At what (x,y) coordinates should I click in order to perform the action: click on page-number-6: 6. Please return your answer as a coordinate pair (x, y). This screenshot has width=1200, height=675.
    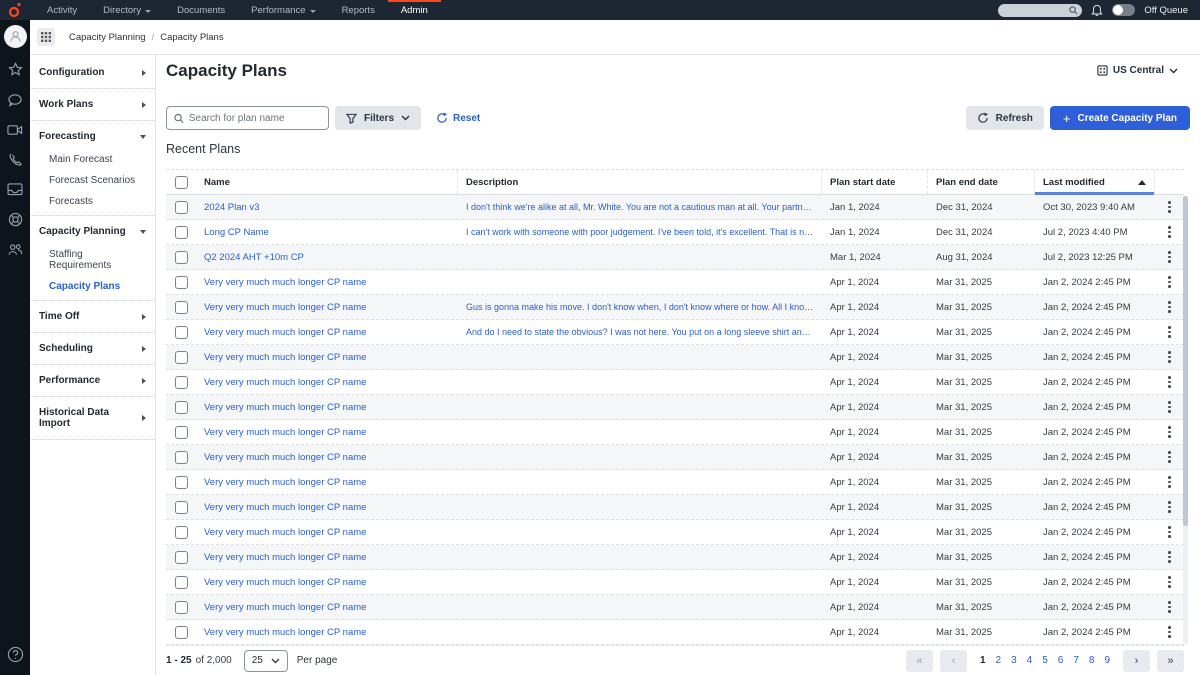
    Looking at the image, I should click on (1061, 660).